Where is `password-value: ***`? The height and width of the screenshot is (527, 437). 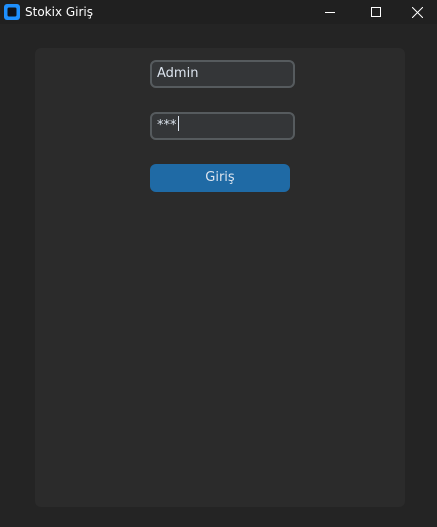 password-value: *** is located at coordinates (167, 125).